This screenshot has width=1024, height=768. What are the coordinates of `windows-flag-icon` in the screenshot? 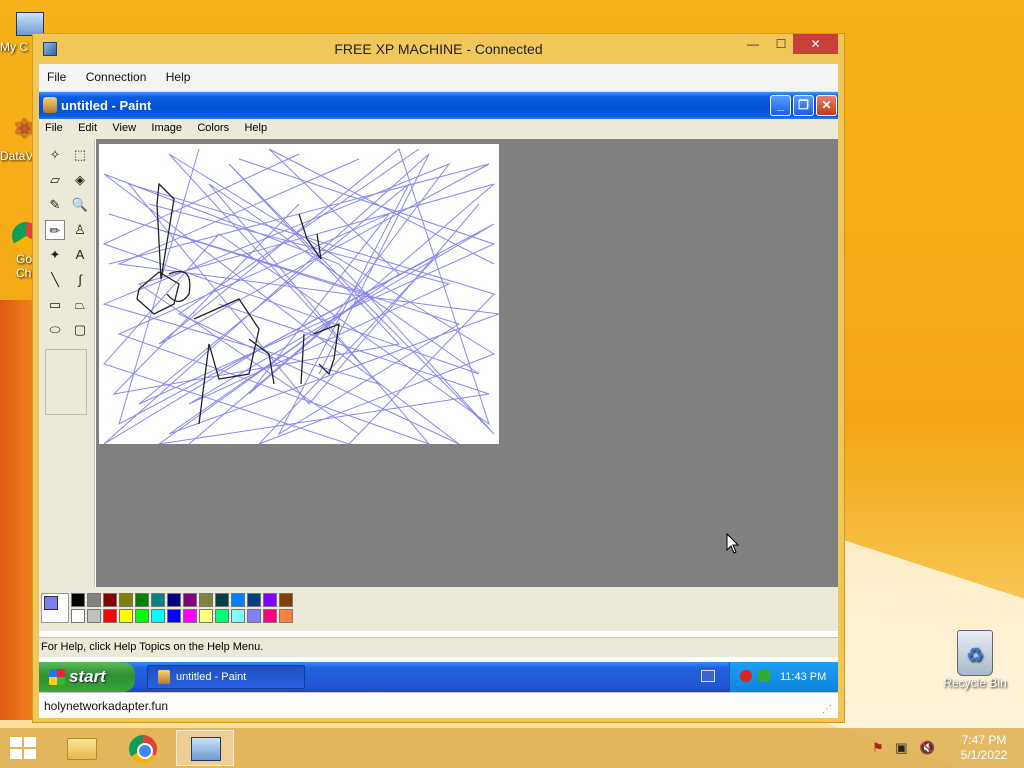 It's located at (57, 677).